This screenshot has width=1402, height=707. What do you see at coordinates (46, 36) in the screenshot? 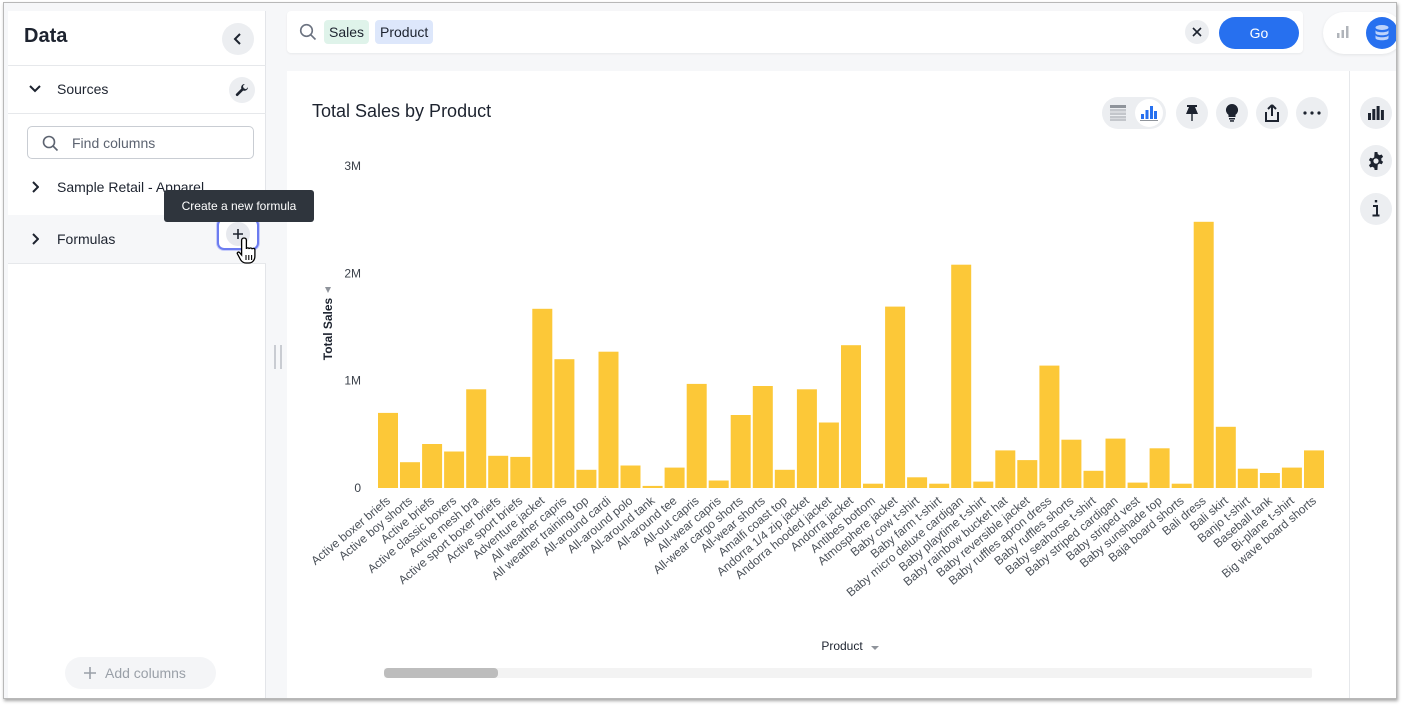
I see `data-panel-title: Data` at bounding box center [46, 36].